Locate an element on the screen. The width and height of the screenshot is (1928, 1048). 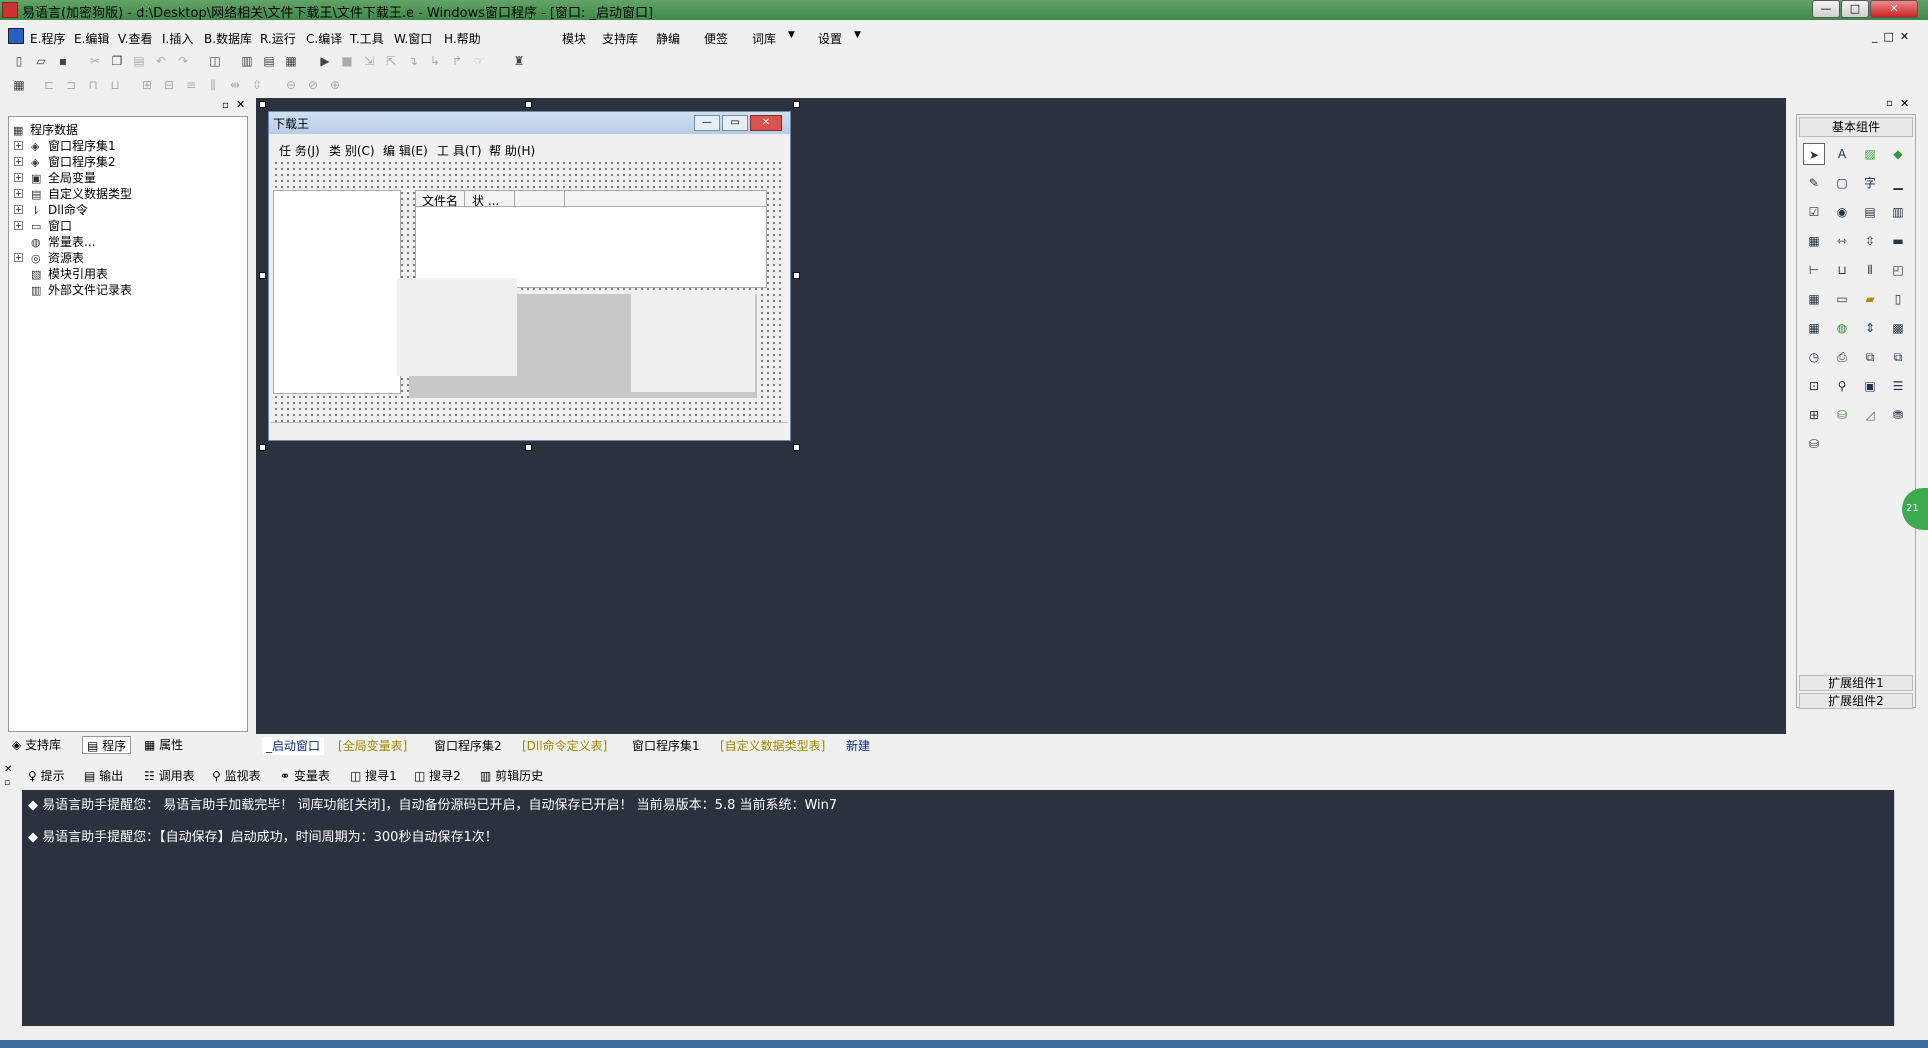
tree-item-windows: ▭ 窗口 is located at coordinates (51, 225).